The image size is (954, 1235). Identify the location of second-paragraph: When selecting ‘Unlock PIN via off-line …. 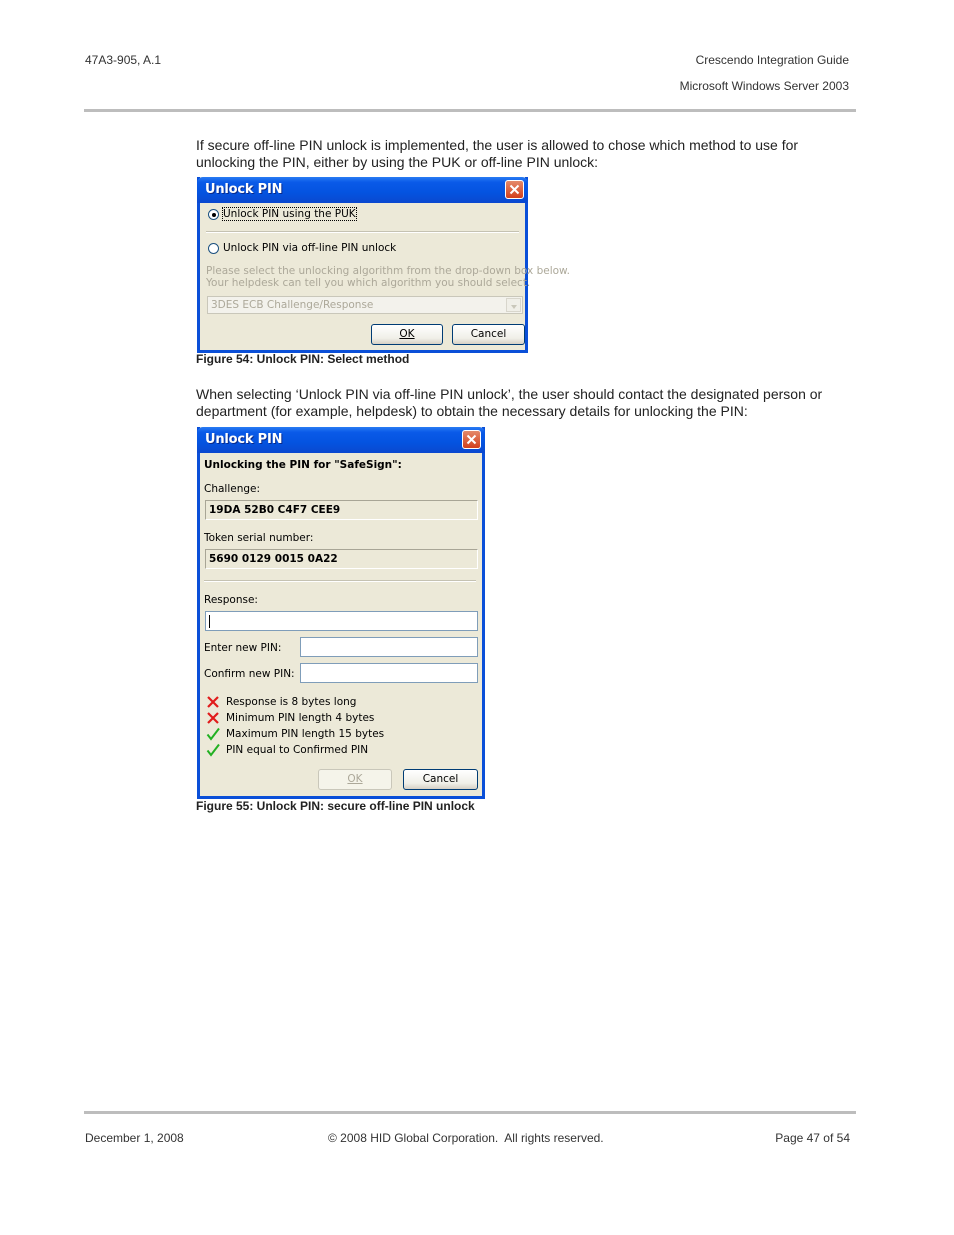
(509, 402).